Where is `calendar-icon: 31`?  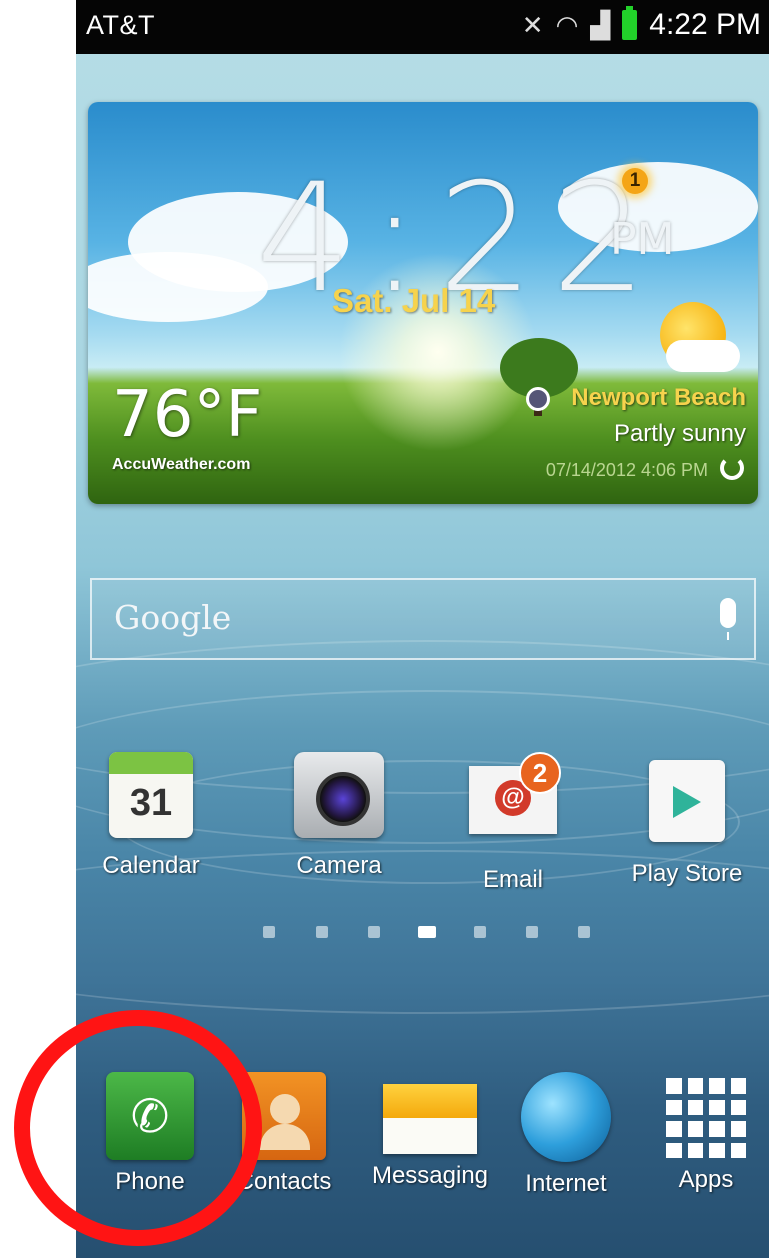
calendar-icon: 31 is located at coordinates (151, 798).